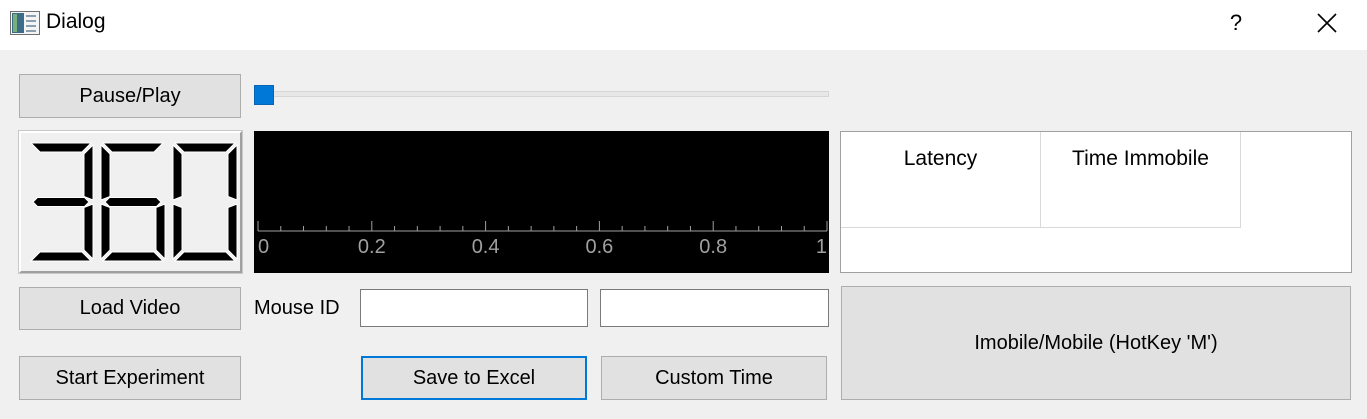 The height and width of the screenshot is (419, 1367). What do you see at coordinates (713, 247) in the screenshot?
I see `x-tick-label: 0.8` at bounding box center [713, 247].